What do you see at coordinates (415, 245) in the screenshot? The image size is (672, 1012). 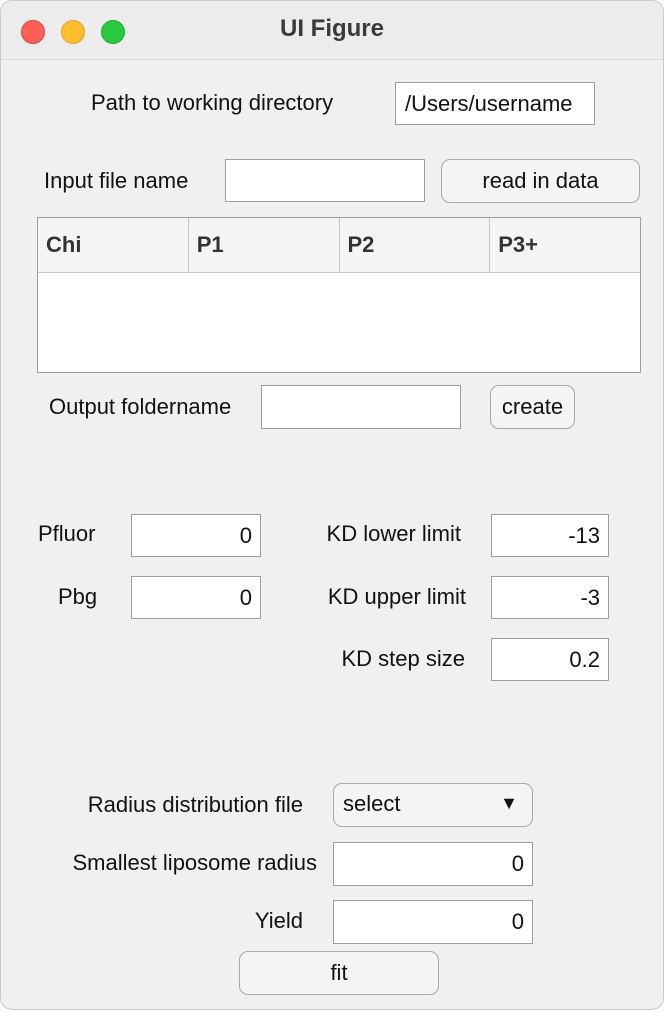 I see `column-header-p2: P2` at bounding box center [415, 245].